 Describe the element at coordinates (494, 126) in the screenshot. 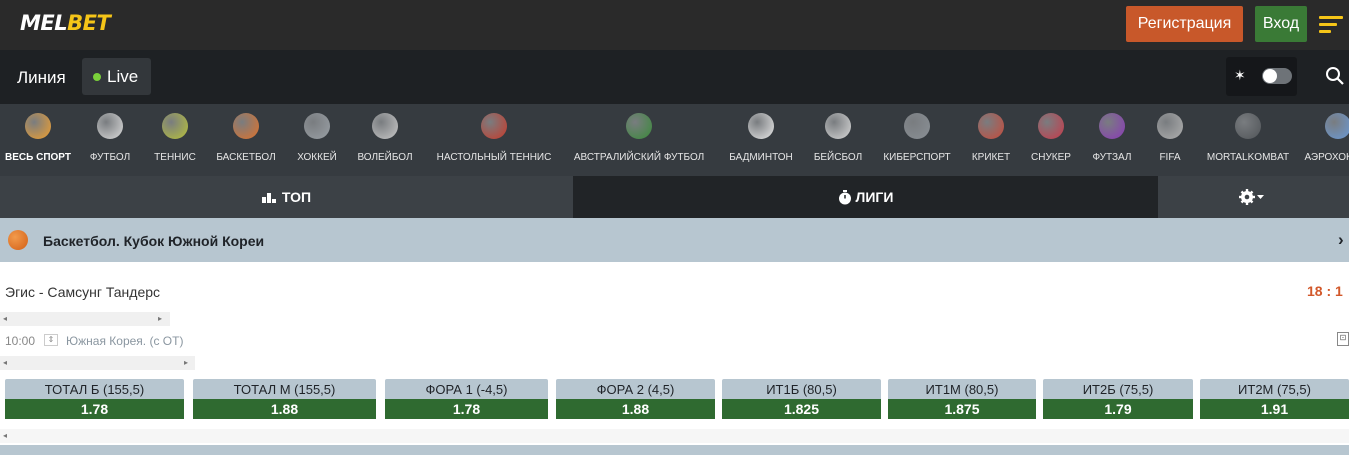

I see `table-tennis-icon` at that location.